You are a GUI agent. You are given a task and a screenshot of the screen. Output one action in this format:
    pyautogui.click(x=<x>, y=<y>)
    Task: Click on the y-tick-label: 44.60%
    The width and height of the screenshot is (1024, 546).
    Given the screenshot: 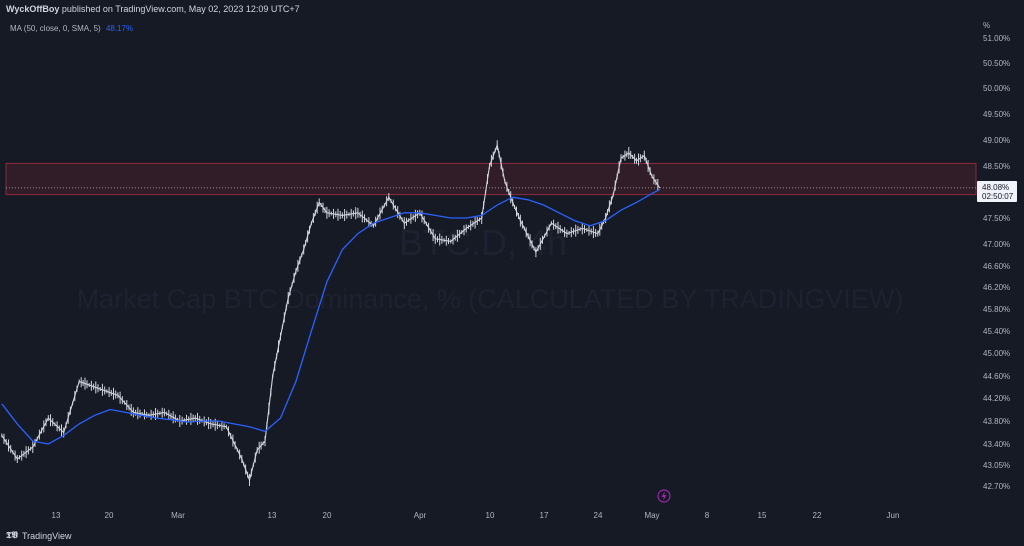 What is the action you would take?
    pyautogui.click(x=996, y=376)
    